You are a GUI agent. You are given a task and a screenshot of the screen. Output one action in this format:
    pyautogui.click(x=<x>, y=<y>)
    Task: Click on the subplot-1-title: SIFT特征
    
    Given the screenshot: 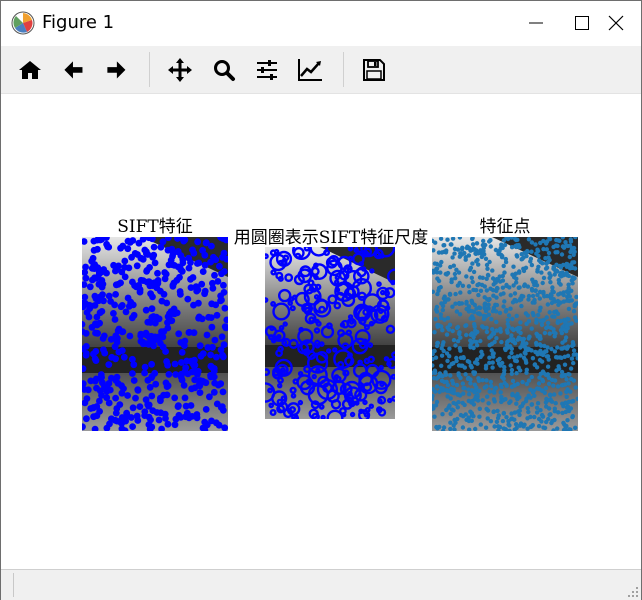 What is the action you would take?
    pyautogui.click(x=155, y=227)
    